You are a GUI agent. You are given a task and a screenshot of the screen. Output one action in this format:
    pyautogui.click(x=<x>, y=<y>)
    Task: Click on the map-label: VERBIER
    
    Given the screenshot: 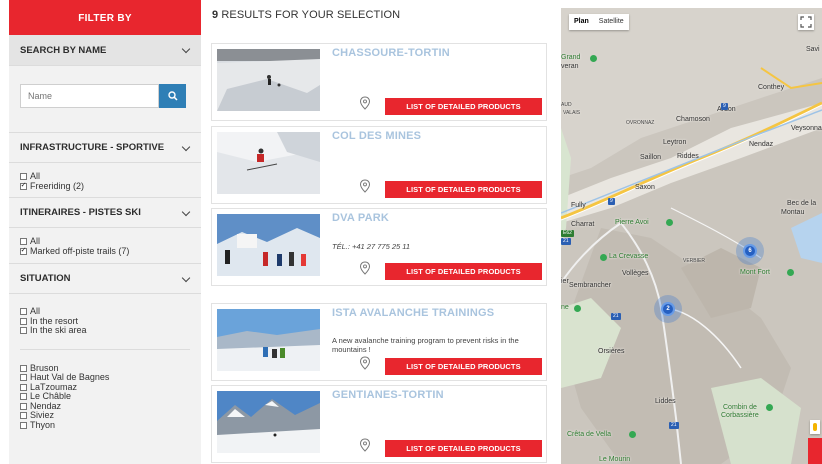 What is the action you would take?
    pyautogui.click(x=694, y=261)
    